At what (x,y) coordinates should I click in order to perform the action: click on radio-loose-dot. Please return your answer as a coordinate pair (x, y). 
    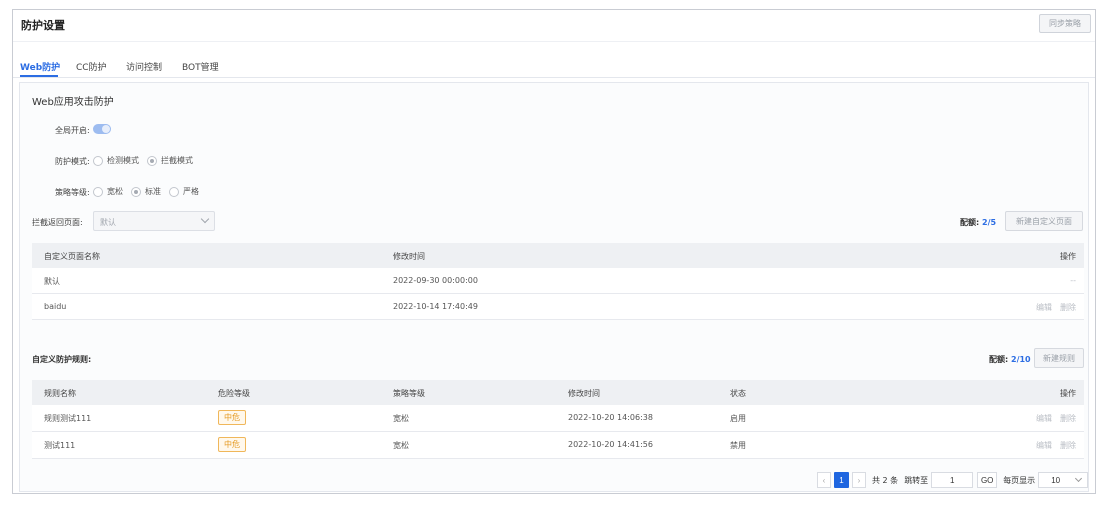
    Looking at the image, I should click on (98, 191).